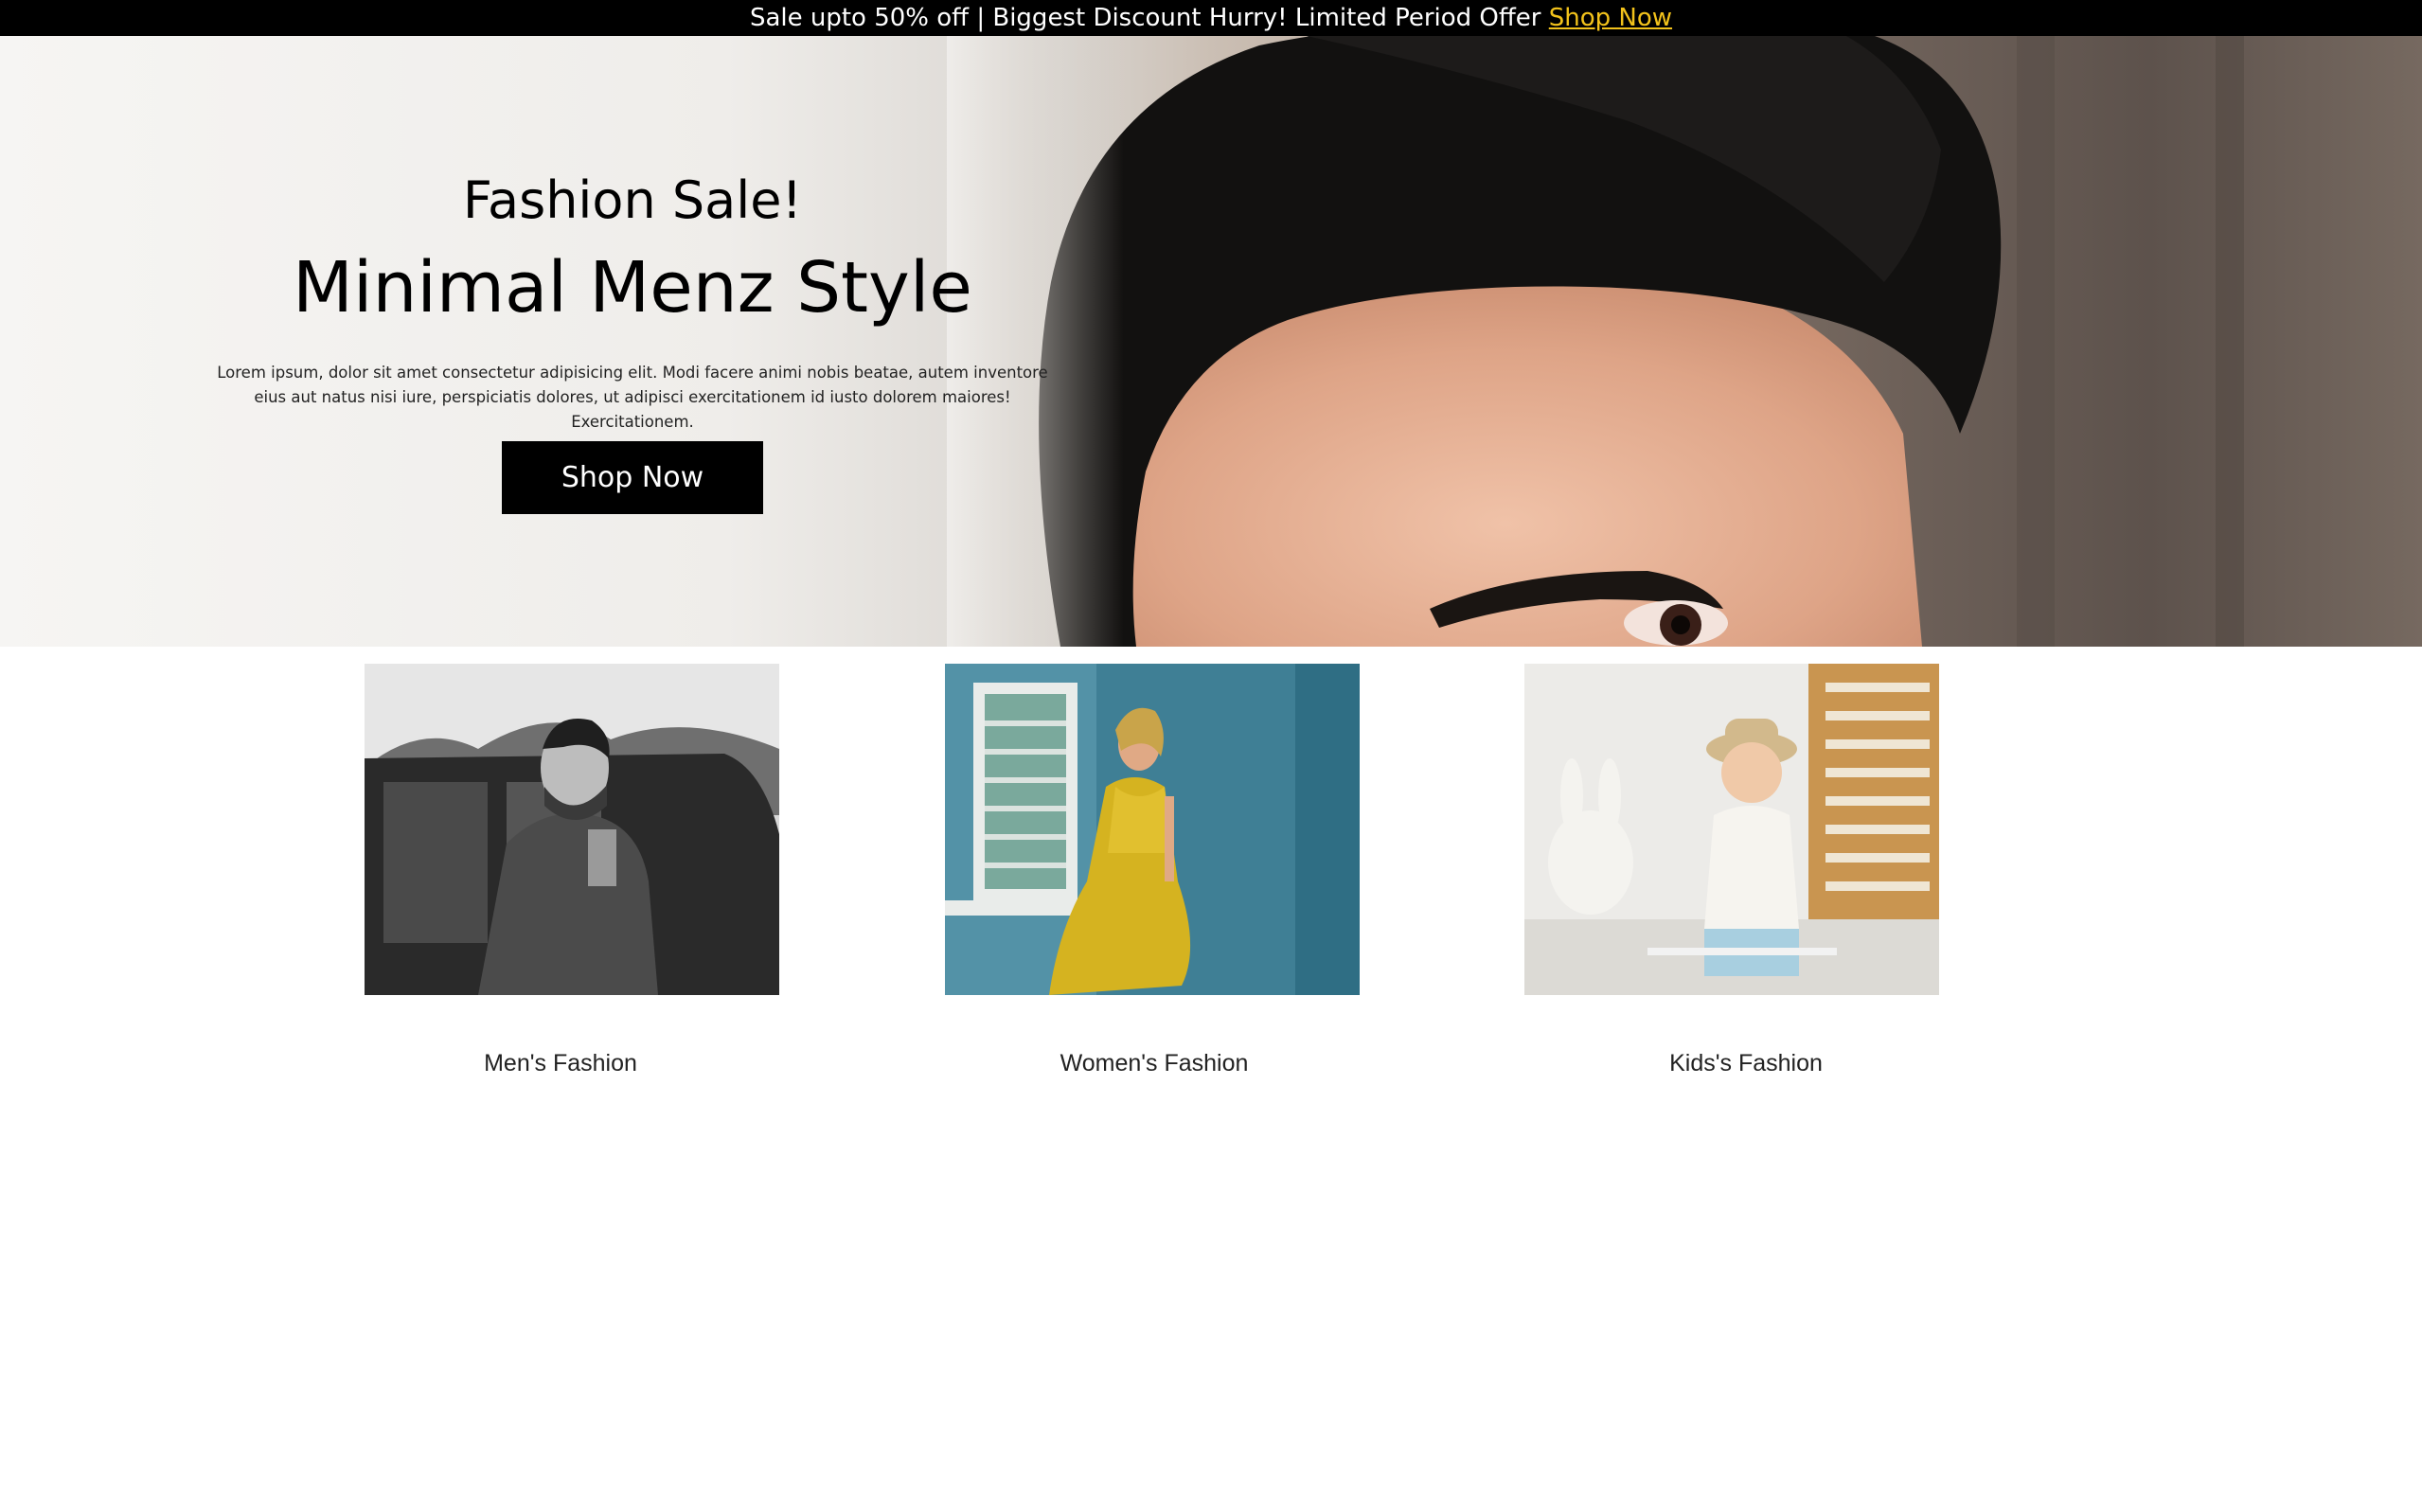 This screenshot has width=2422, height=1512. I want to click on category-image-kids, so click(1731, 829).